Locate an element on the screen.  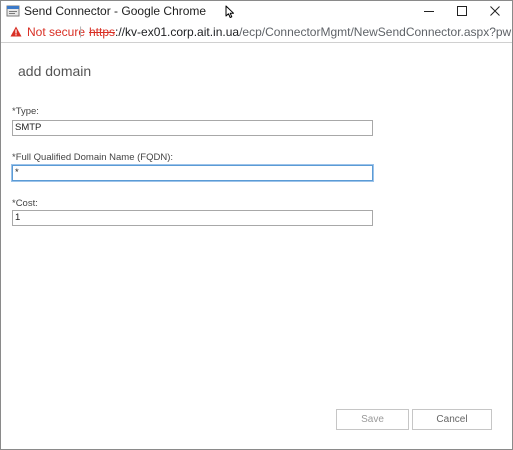
title-bar: Send Connector - Google Chrome is located at coordinates (256, 11).